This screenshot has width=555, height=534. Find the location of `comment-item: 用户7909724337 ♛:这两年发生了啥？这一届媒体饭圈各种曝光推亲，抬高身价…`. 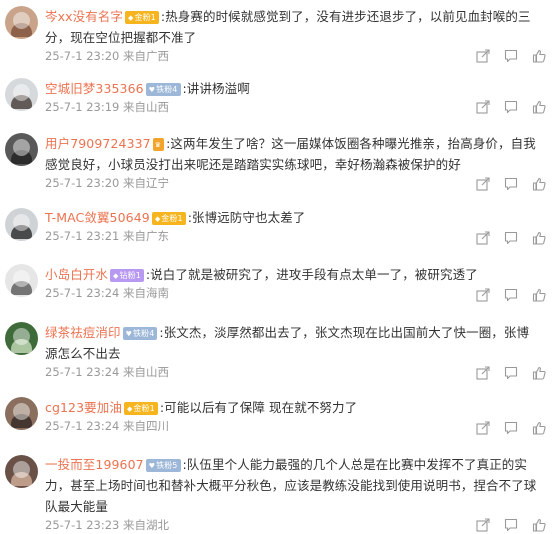

comment-item: 用户7909724337 ♛:这两年发生了啥？这一届媒体饭圈各种曝光推亲，抬高身价… is located at coordinates (277, 161).